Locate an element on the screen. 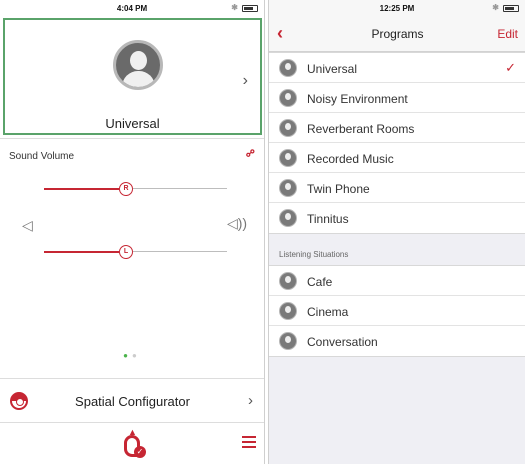 The image size is (525, 464). checkmark-icon: ✓ is located at coordinates (510, 67).